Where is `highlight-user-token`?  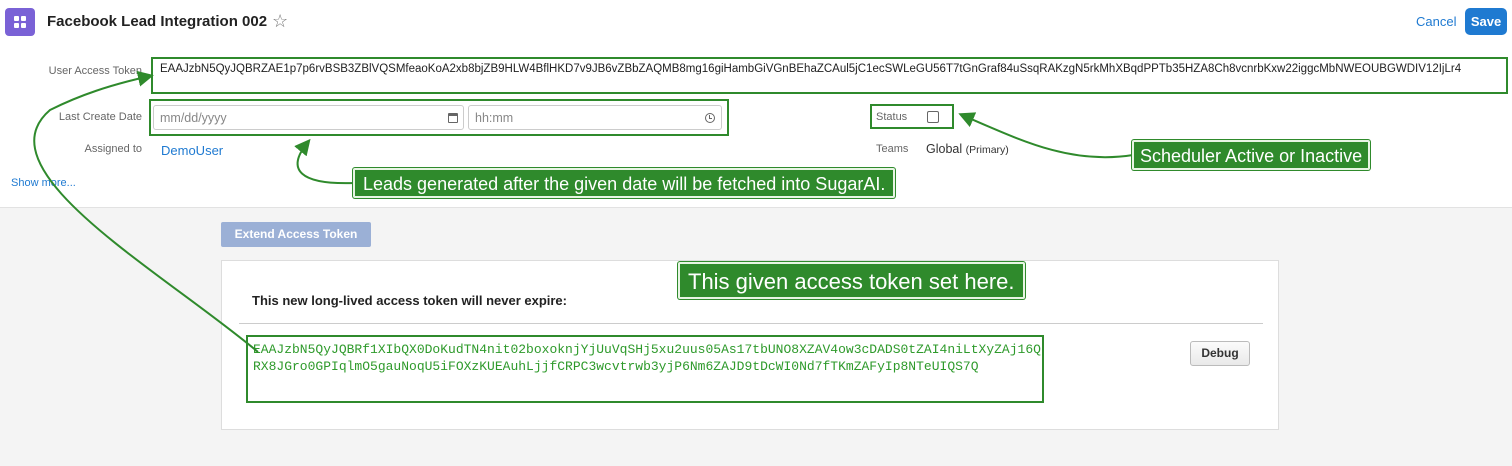
highlight-user-token is located at coordinates (829, 75).